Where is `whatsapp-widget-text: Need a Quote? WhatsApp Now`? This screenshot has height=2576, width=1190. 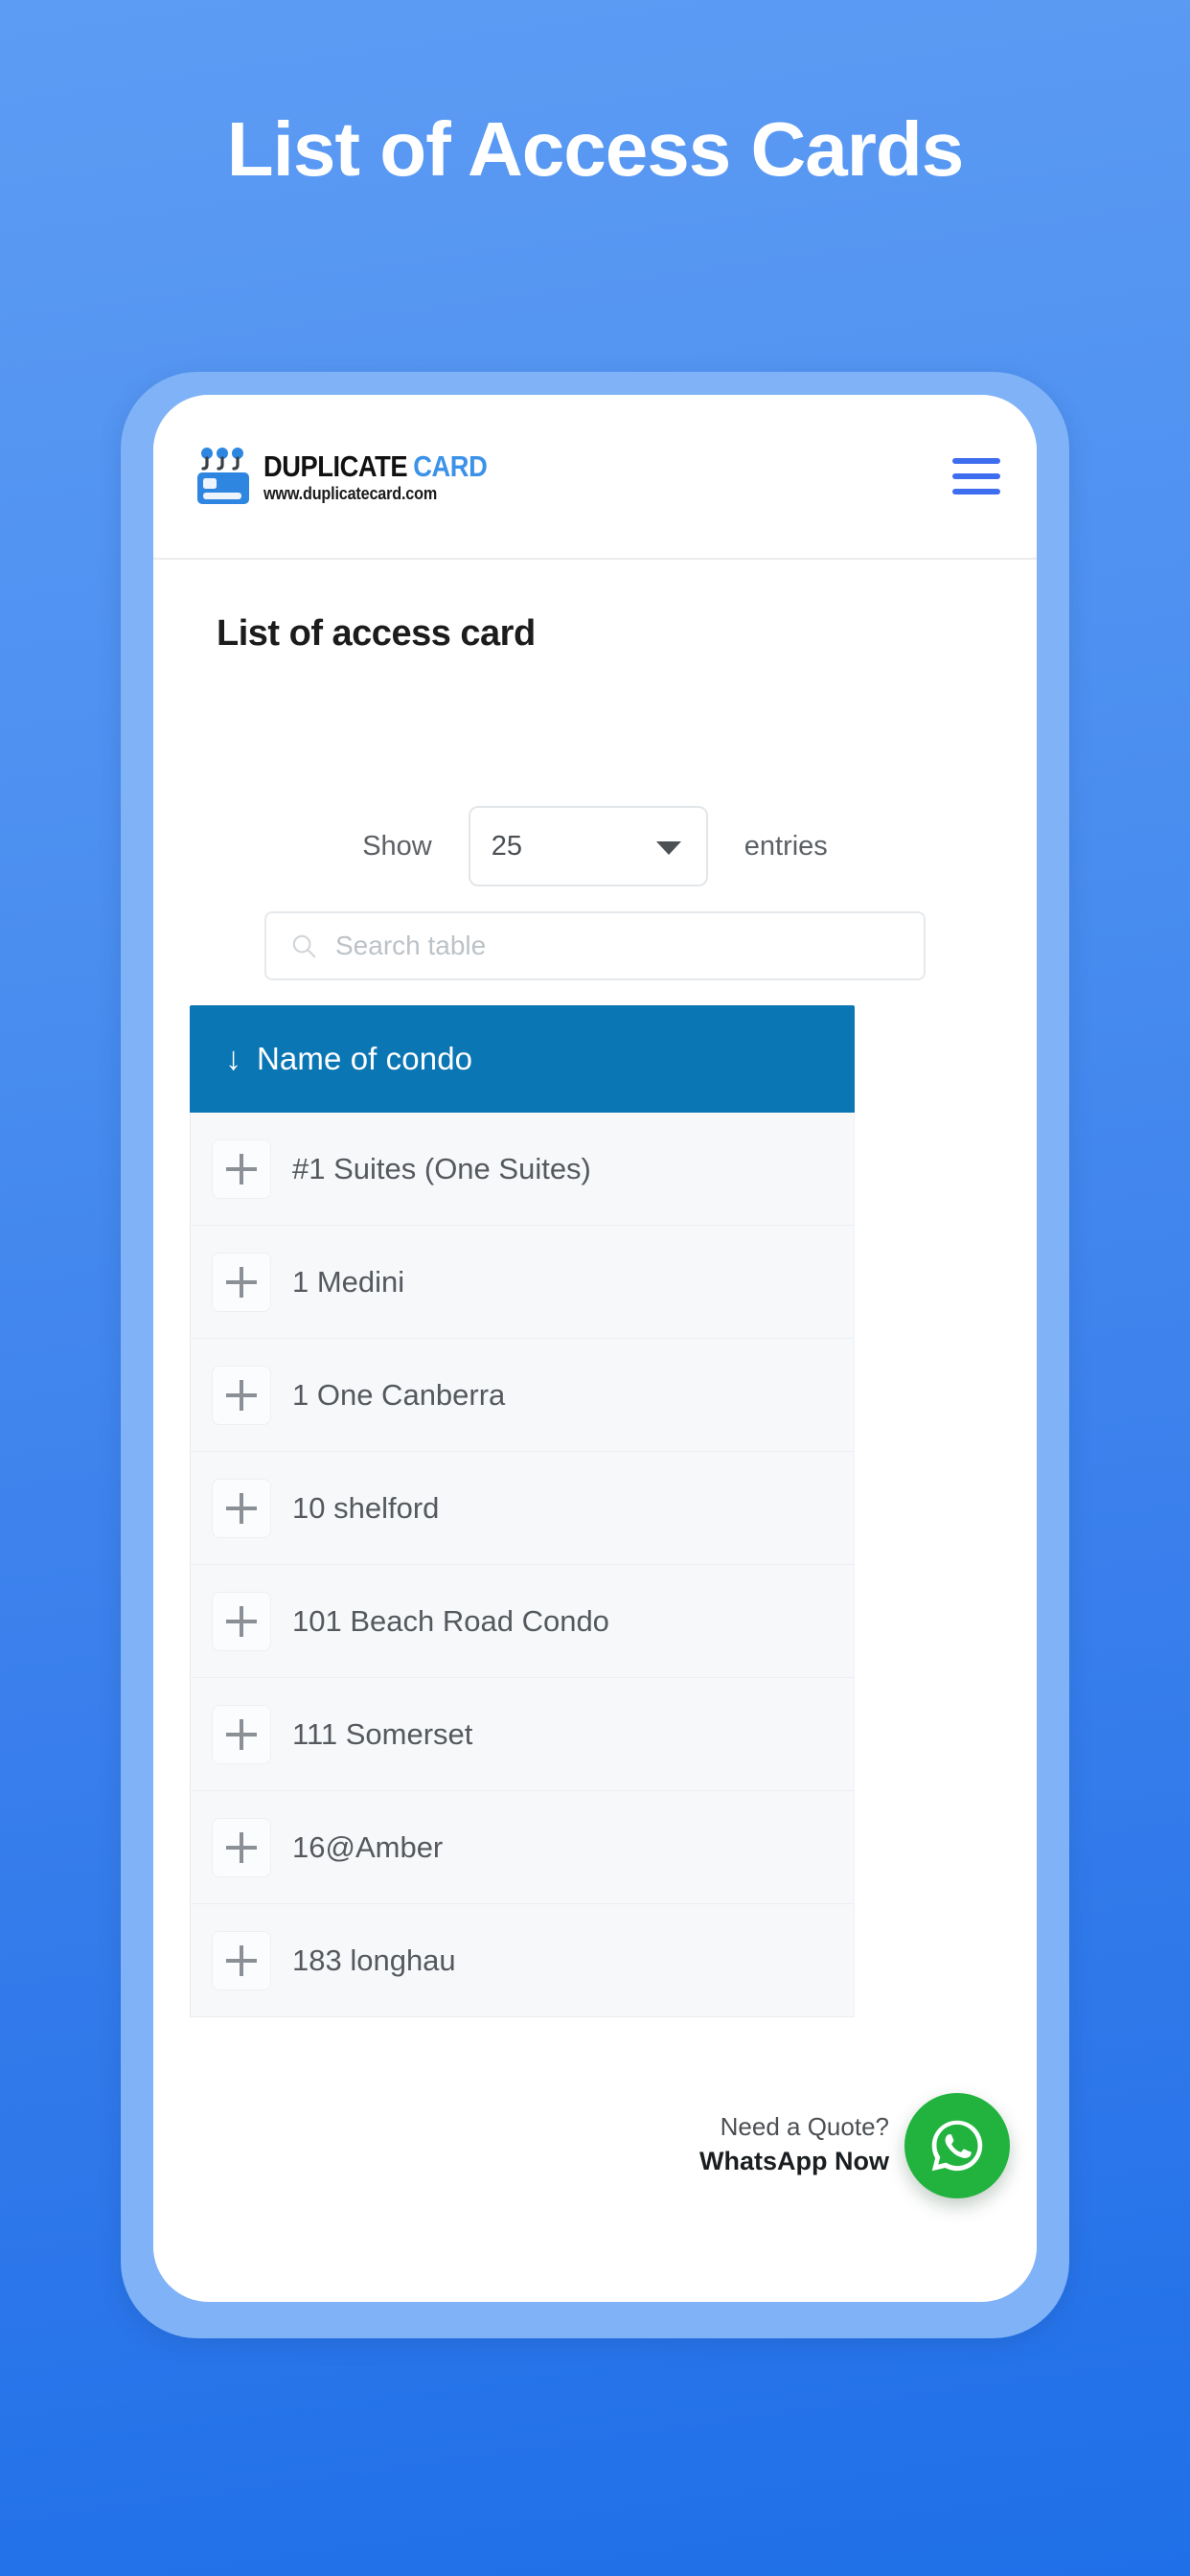 whatsapp-widget-text: Need a Quote? WhatsApp Now is located at coordinates (794, 2145).